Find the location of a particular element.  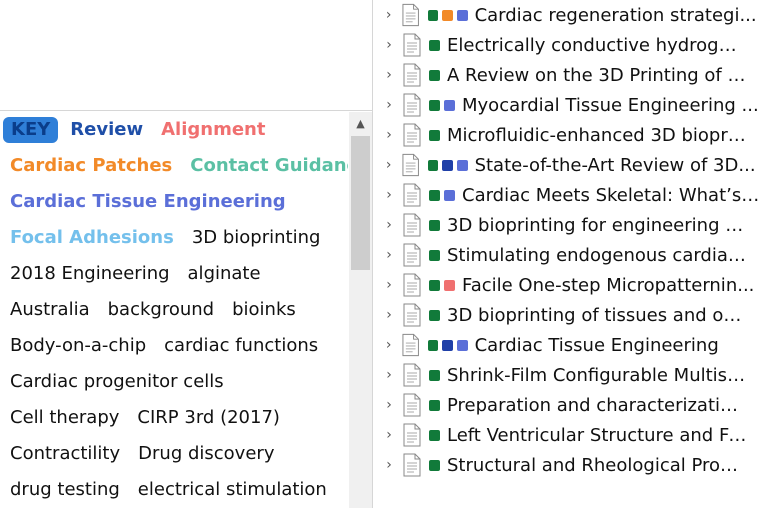

tag-item: drug testing is located at coordinates (64, 490).